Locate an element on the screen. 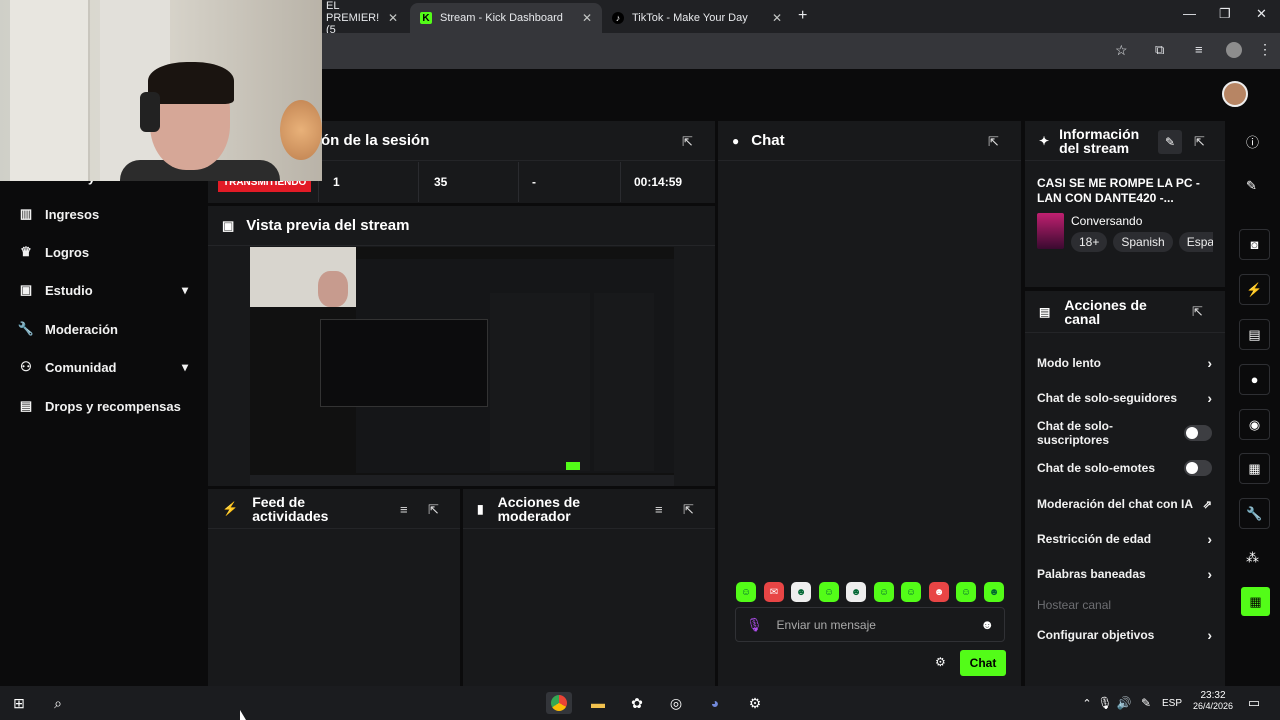  sidebar-item-comunidad: ⚇ Comunidad ▾ is located at coordinates (103, 367).